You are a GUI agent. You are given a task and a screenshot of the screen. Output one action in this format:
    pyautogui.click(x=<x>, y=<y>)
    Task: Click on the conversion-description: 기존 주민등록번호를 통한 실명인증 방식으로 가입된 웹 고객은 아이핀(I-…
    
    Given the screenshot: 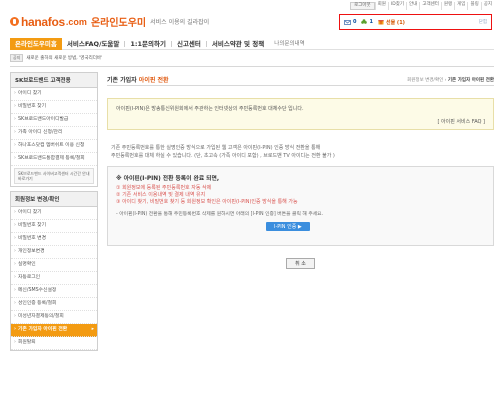 What is the action you would take?
    pyautogui.click(x=300, y=152)
    